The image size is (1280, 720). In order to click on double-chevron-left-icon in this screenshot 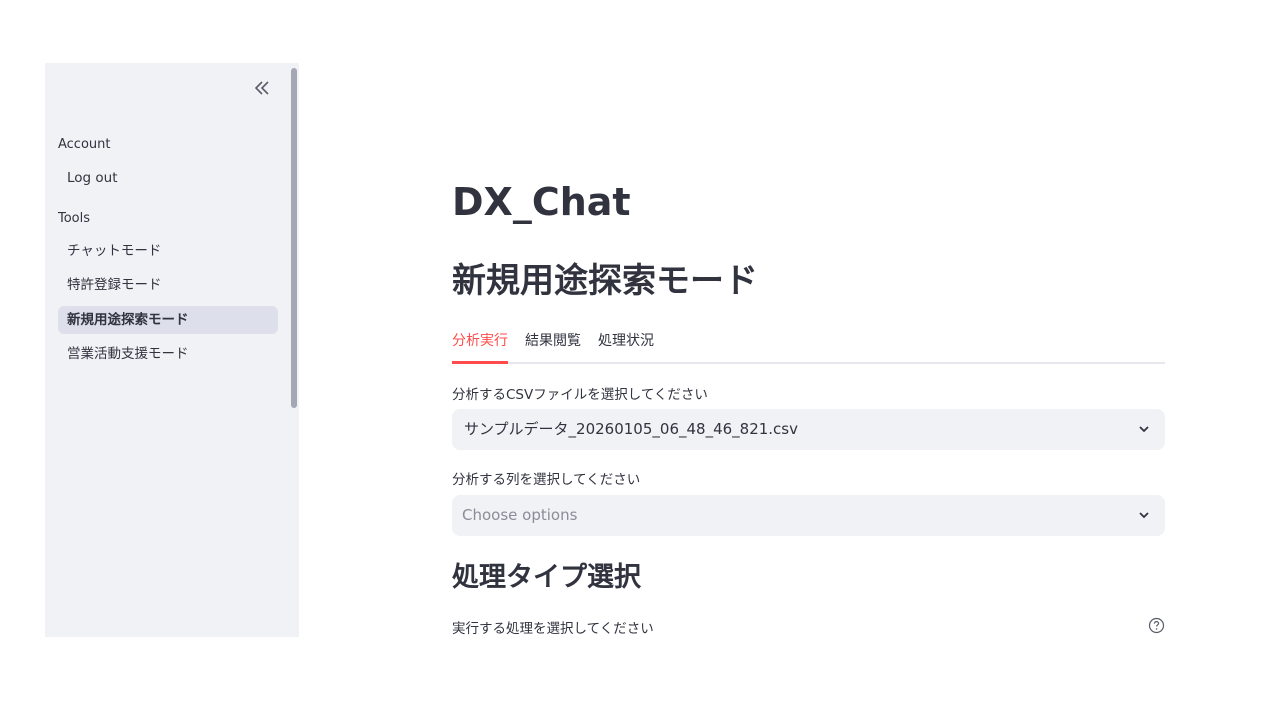, I will do `click(261, 88)`.